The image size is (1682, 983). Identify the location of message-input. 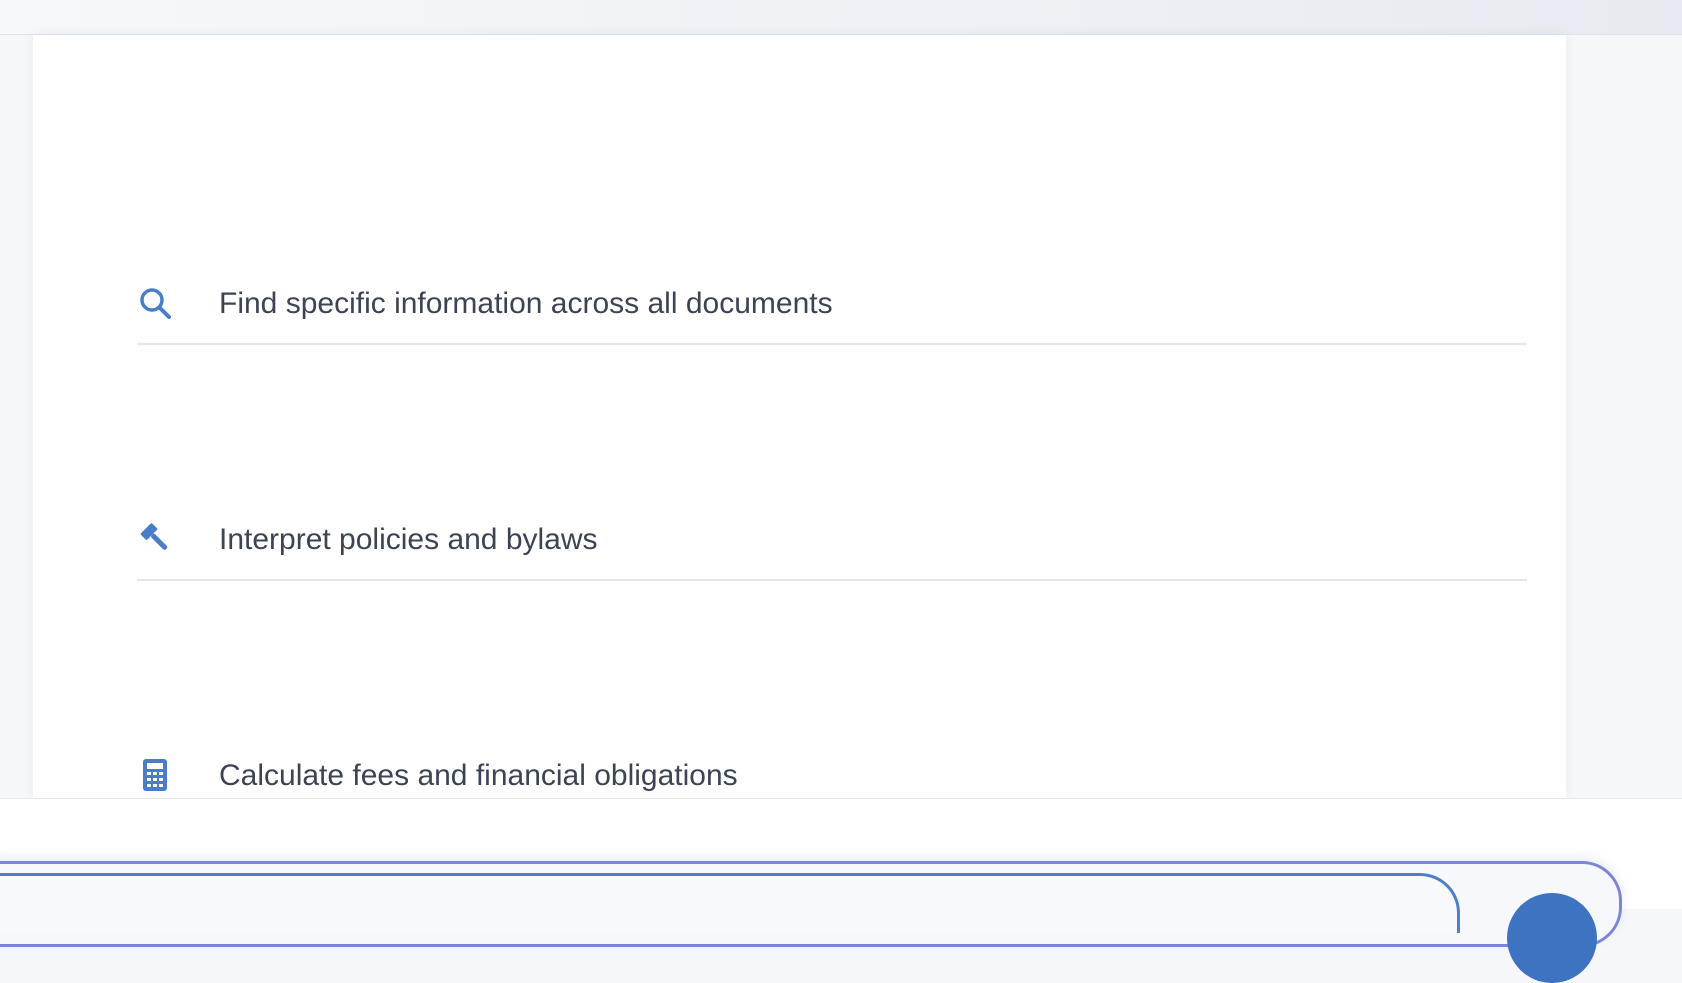
(730, 903).